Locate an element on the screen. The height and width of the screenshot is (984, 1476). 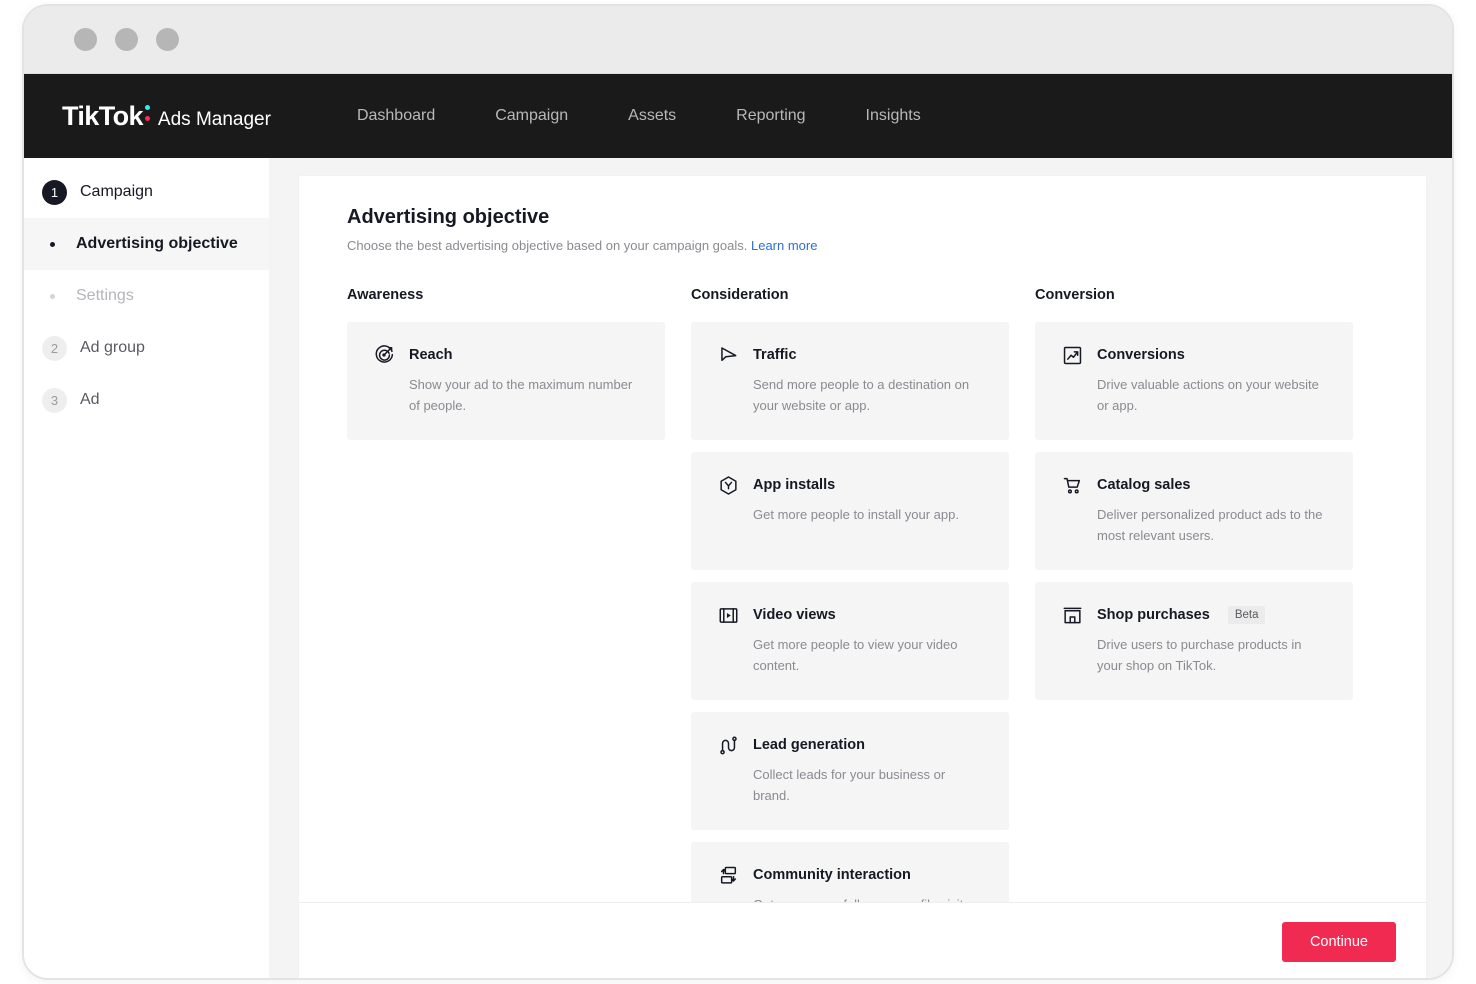
sidebar-sublabel-settings: Settings is located at coordinates (105, 295).